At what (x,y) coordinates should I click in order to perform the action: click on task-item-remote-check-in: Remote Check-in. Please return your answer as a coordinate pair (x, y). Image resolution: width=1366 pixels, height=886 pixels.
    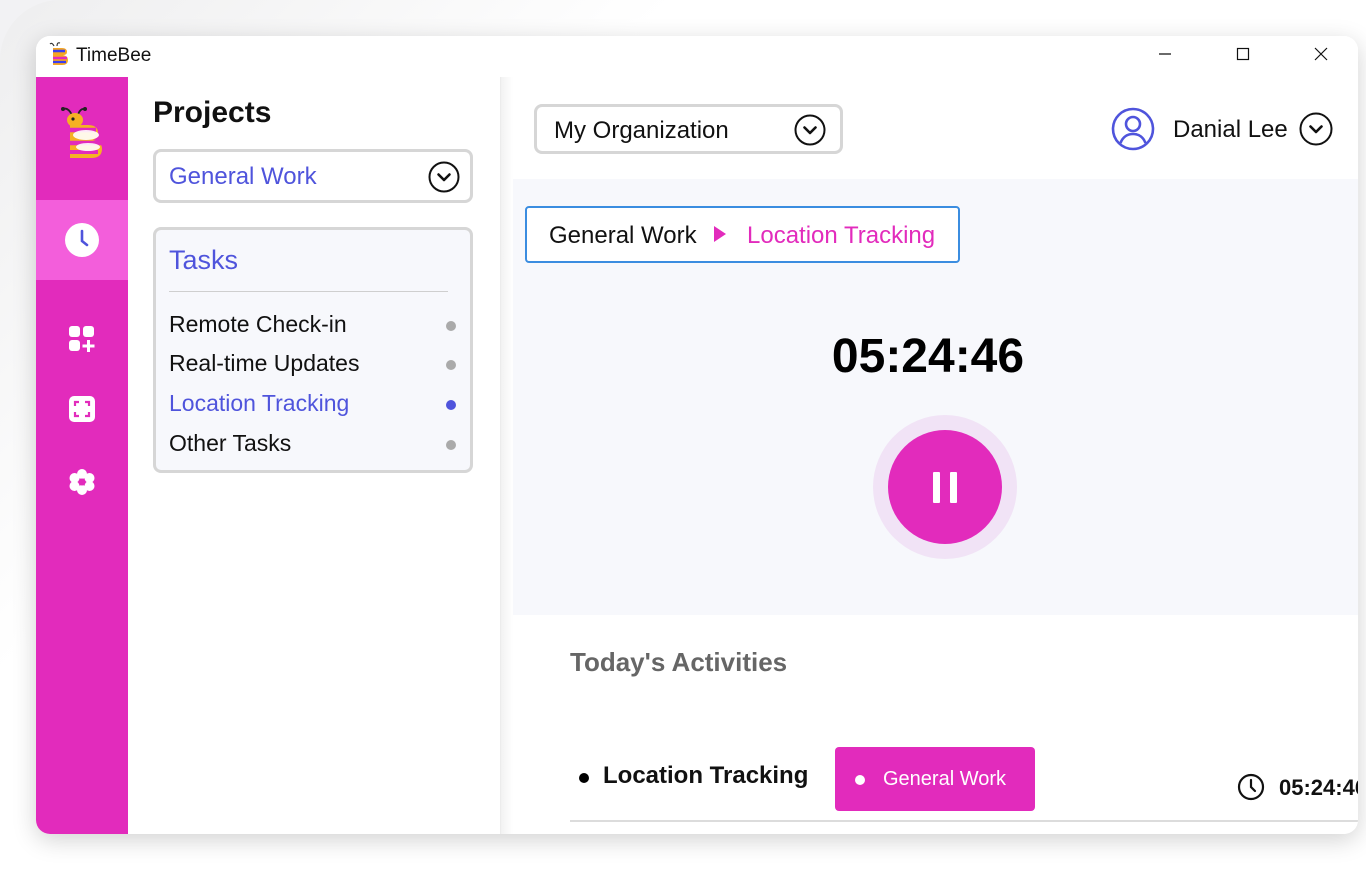
    Looking at the image, I should click on (314, 325).